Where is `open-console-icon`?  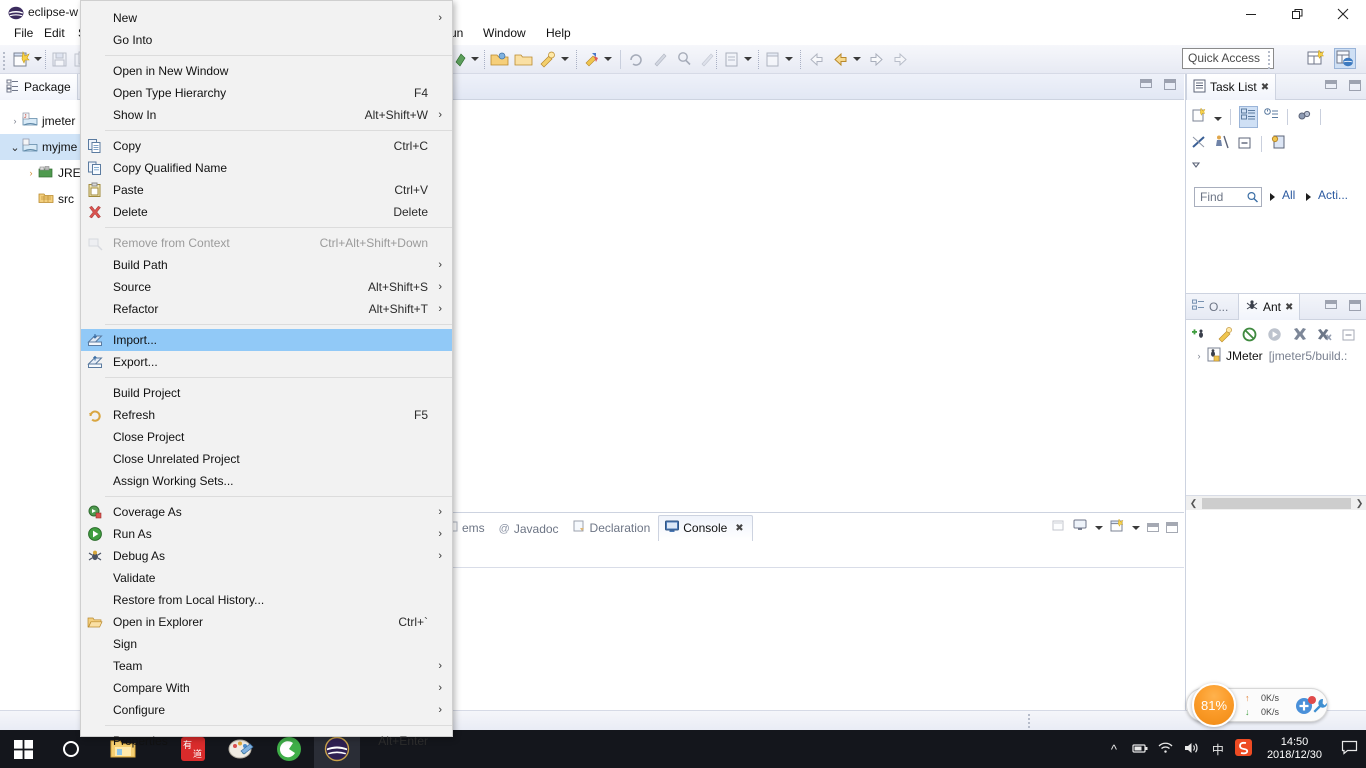 open-console-icon is located at coordinates (1117, 527).